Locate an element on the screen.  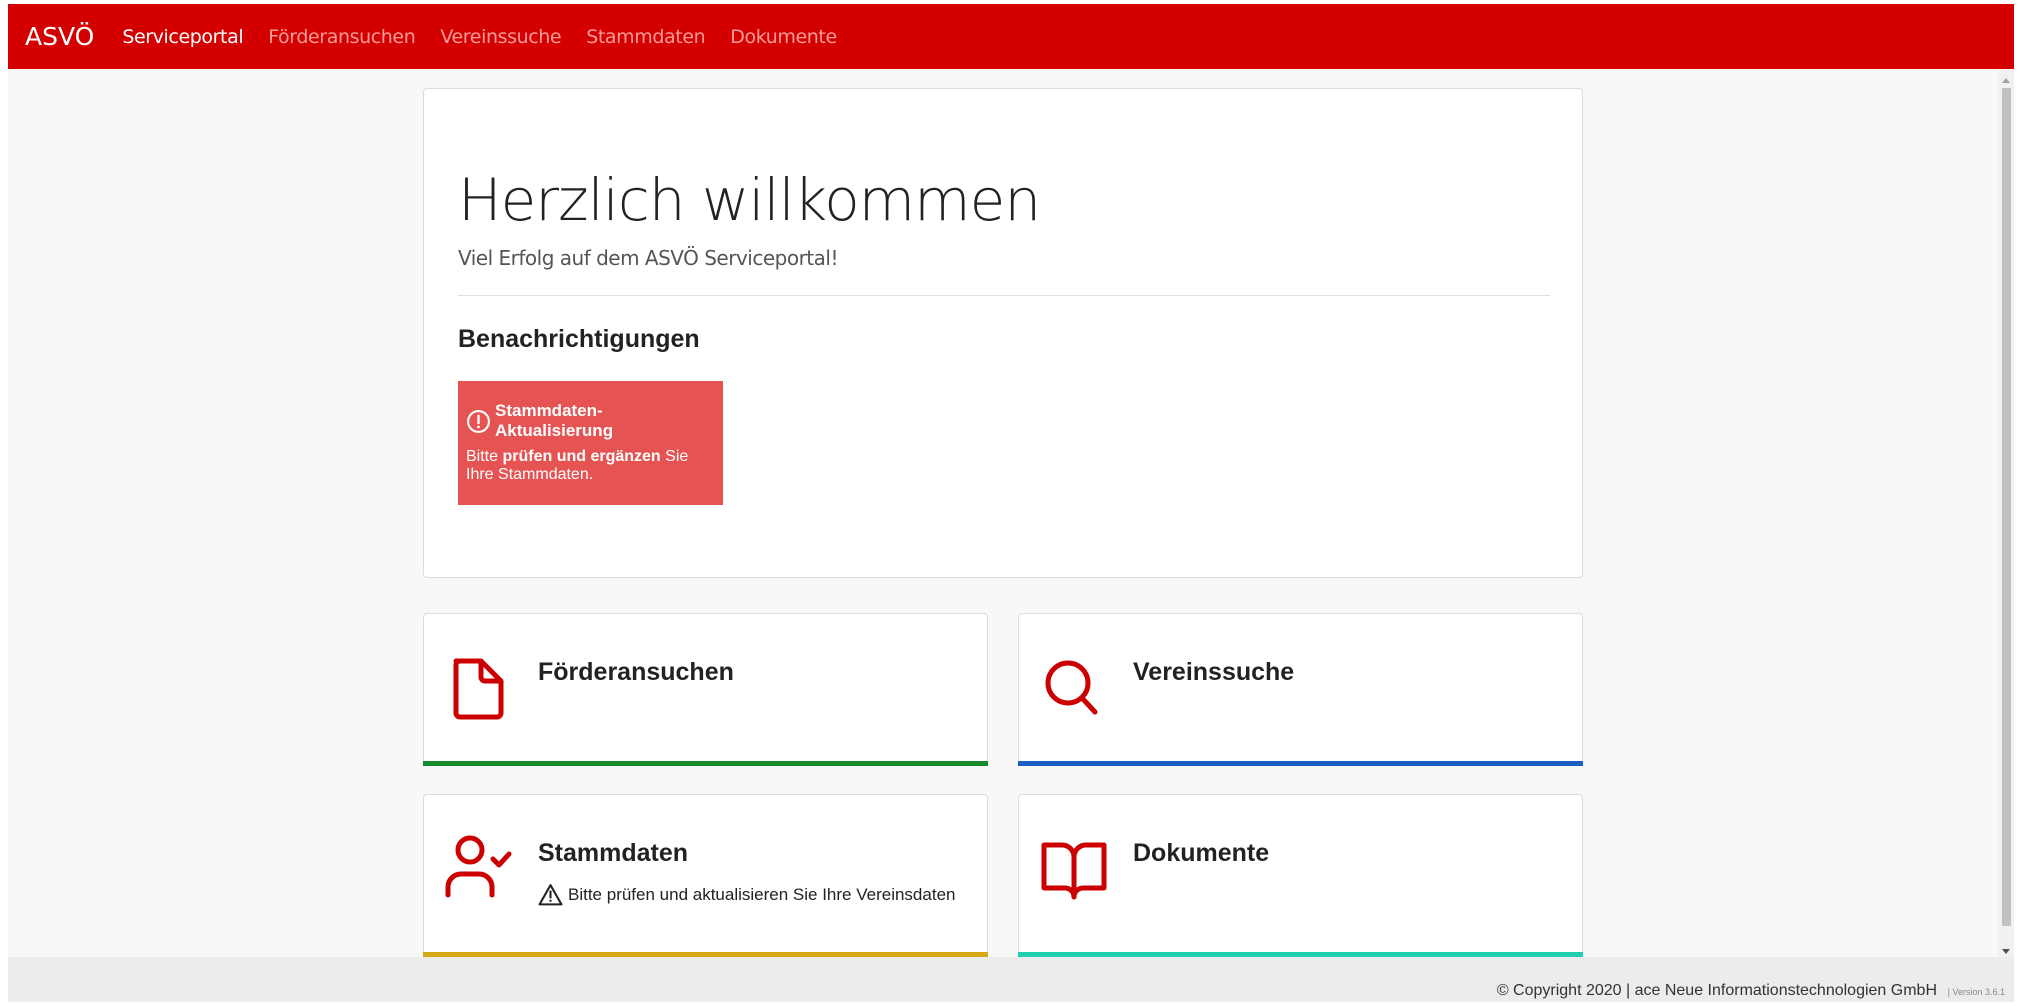
scroll-thumb is located at coordinates (2006, 507).